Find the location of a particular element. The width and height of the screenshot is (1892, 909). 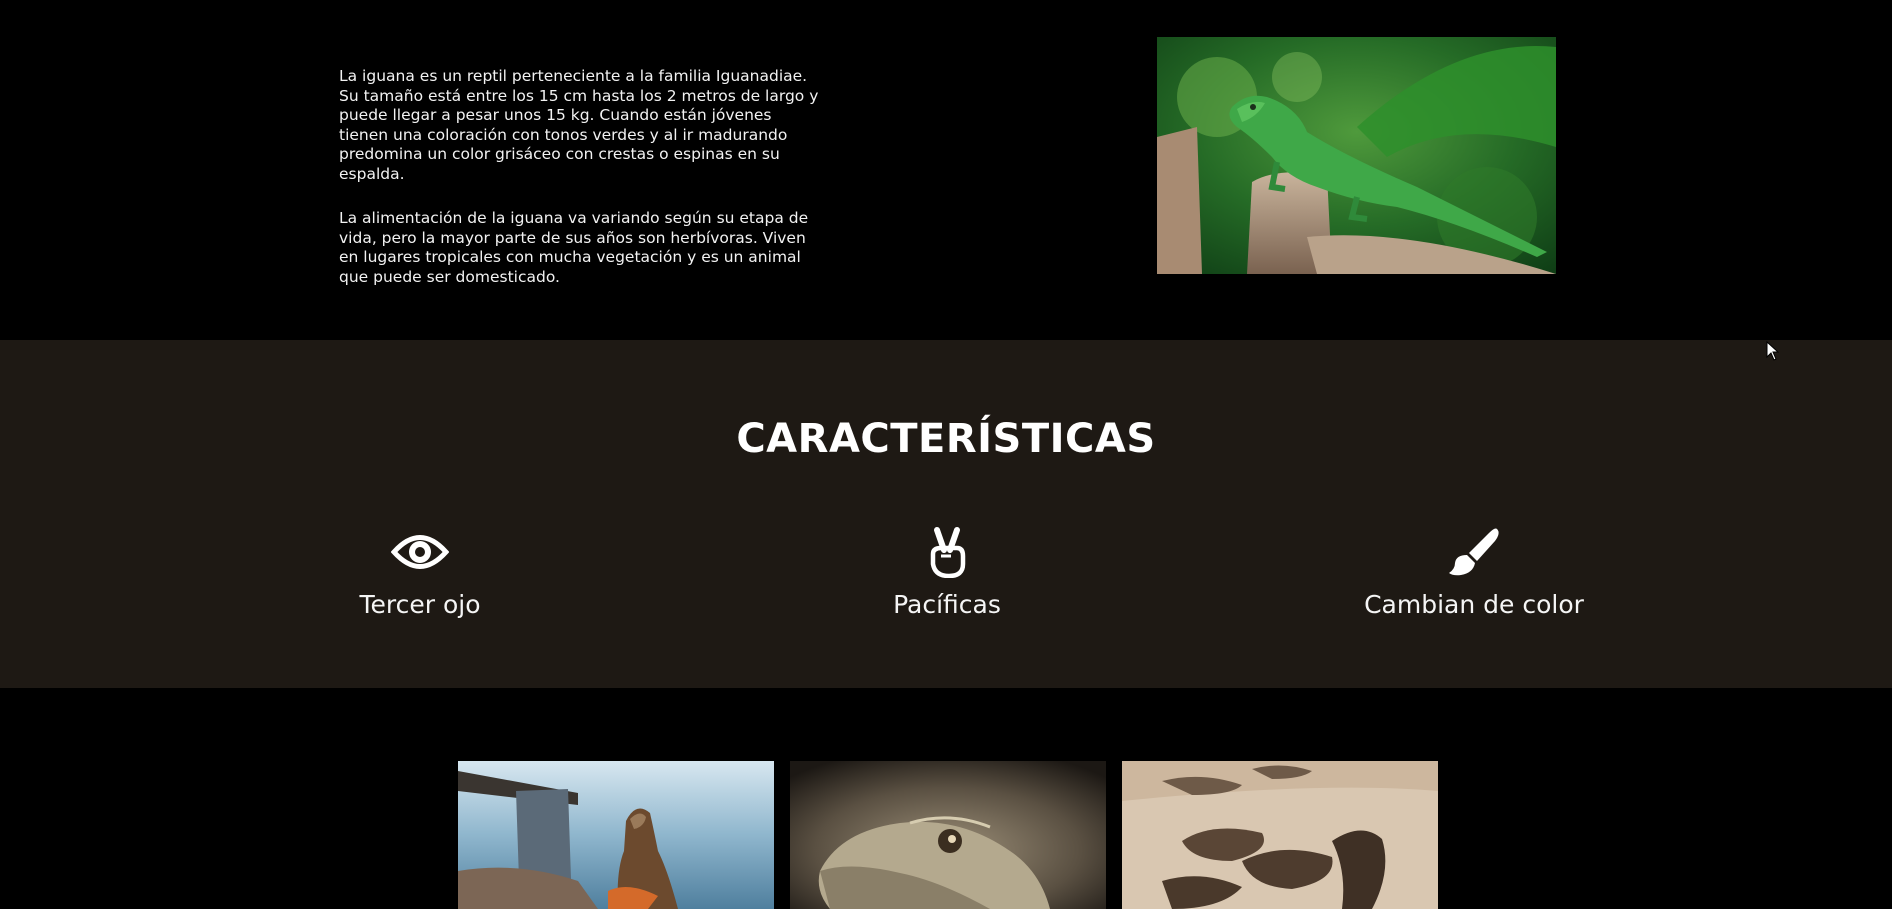

feature-pacificas: Pacíficas is located at coordinates (947, 572).